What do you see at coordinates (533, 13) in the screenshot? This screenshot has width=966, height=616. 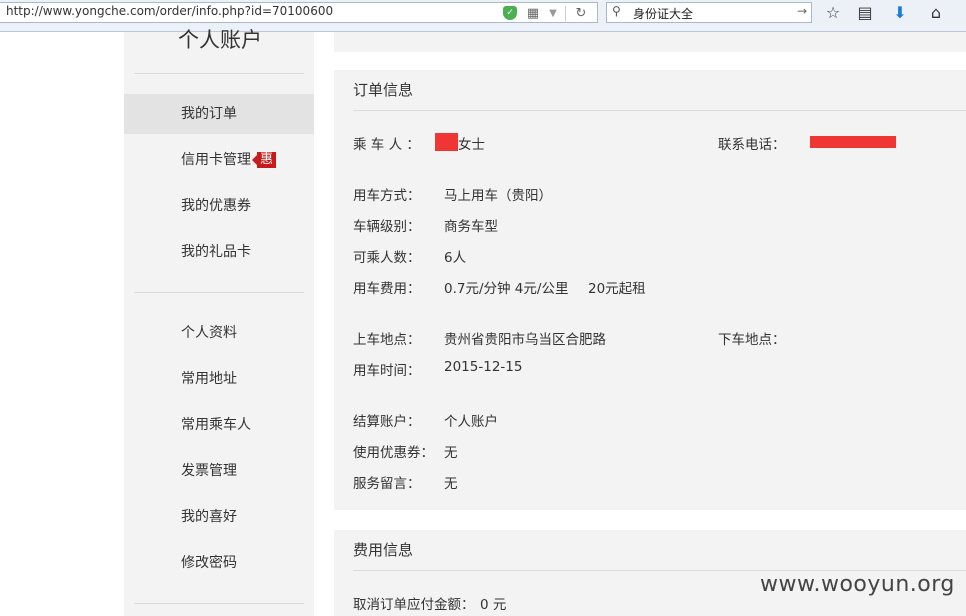 I see `qr-code-icon: ▦` at bounding box center [533, 13].